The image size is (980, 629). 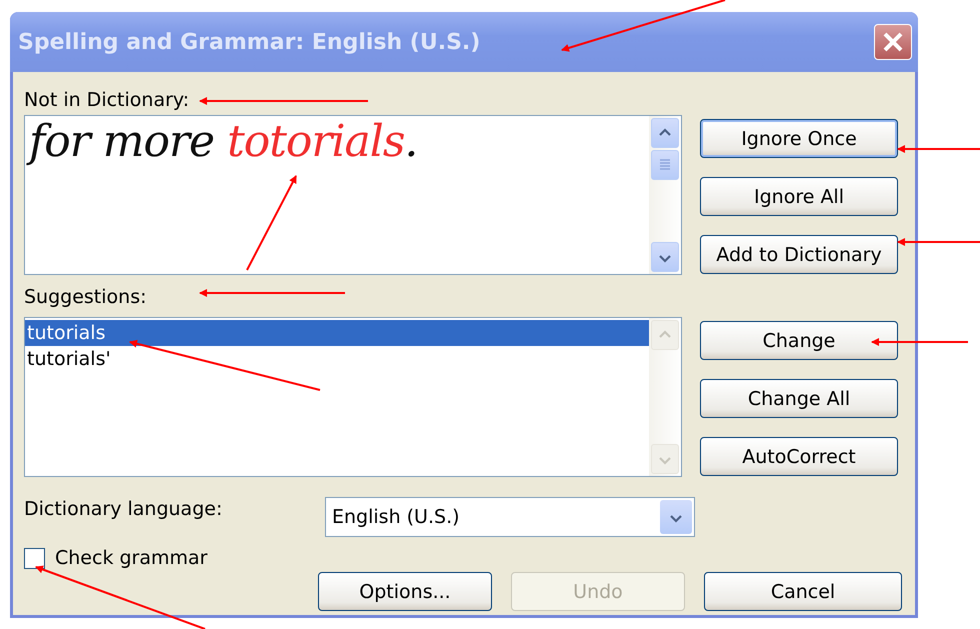 What do you see at coordinates (34, 558) in the screenshot?
I see `checkbox` at bounding box center [34, 558].